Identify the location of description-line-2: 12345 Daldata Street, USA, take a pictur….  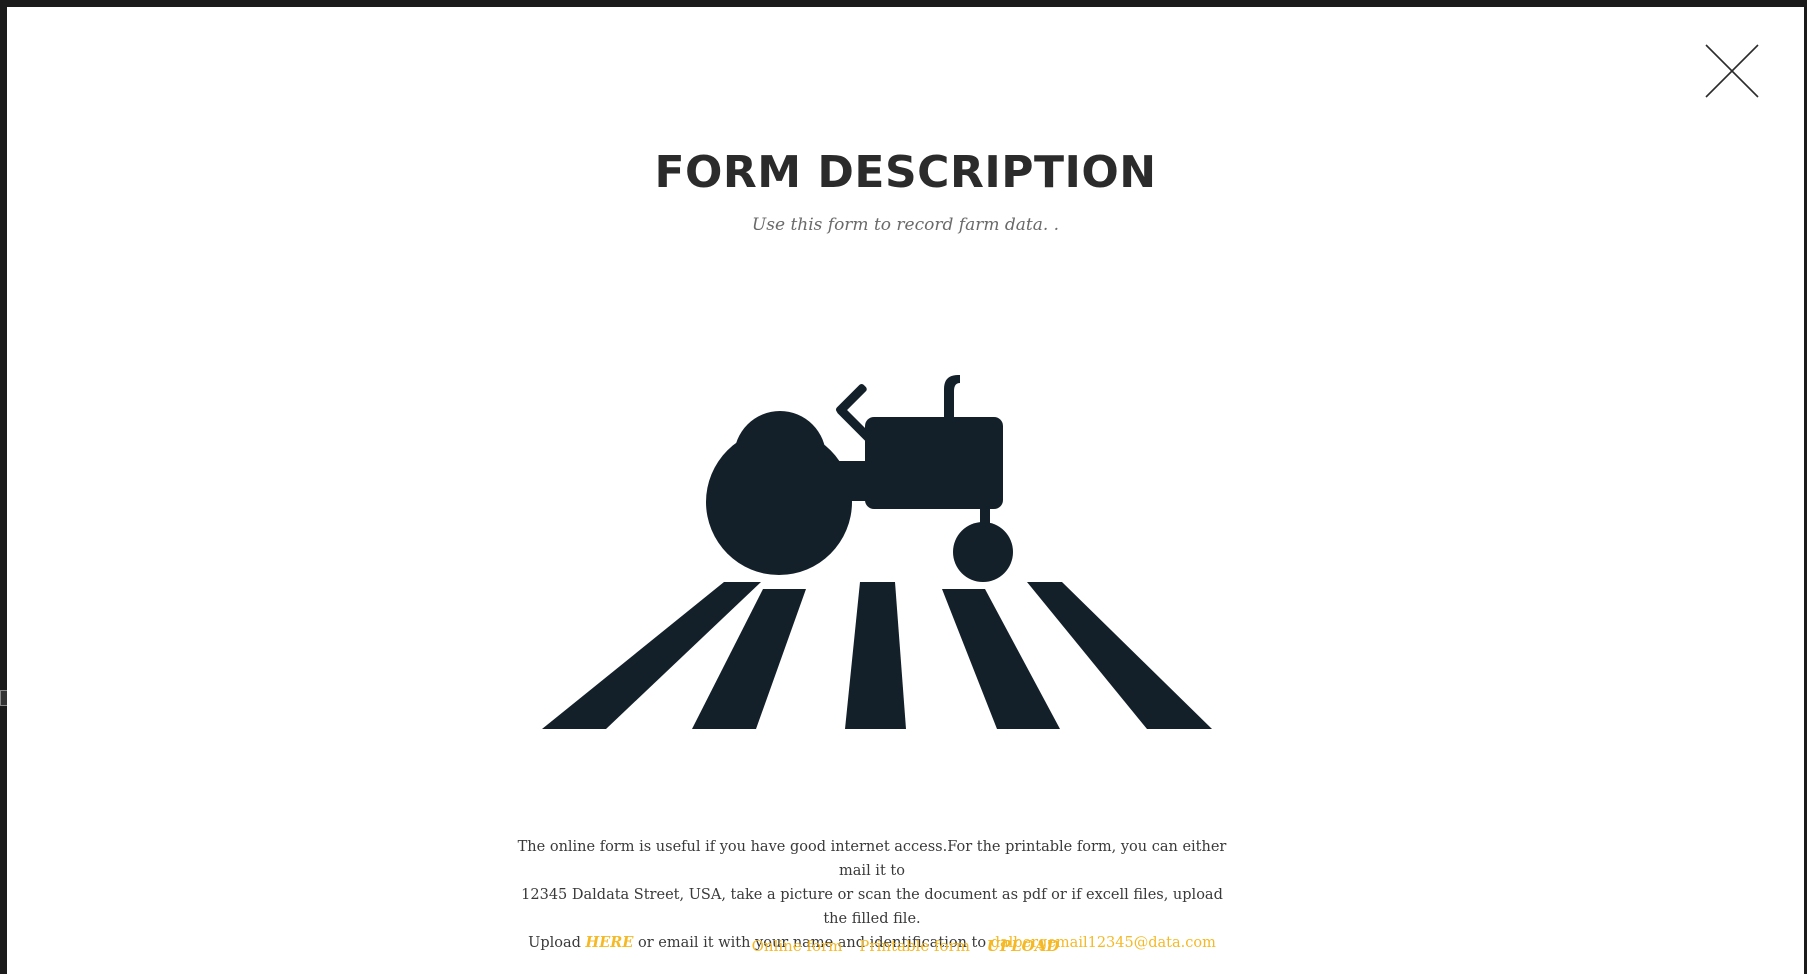
(872, 907).